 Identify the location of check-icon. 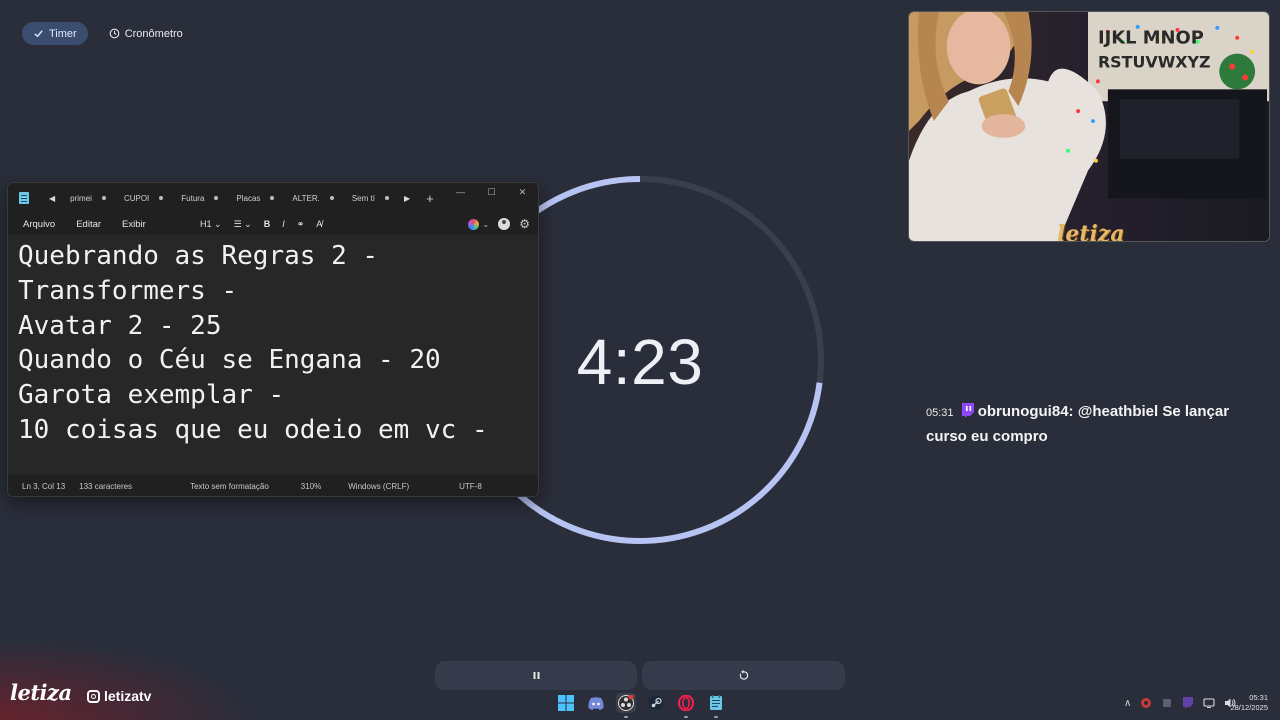
(38, 34).